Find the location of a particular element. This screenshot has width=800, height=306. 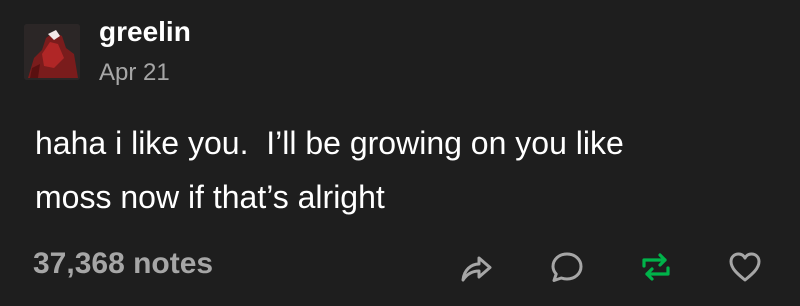

post-date: Apr 21 is located at coordinates (134, 73).